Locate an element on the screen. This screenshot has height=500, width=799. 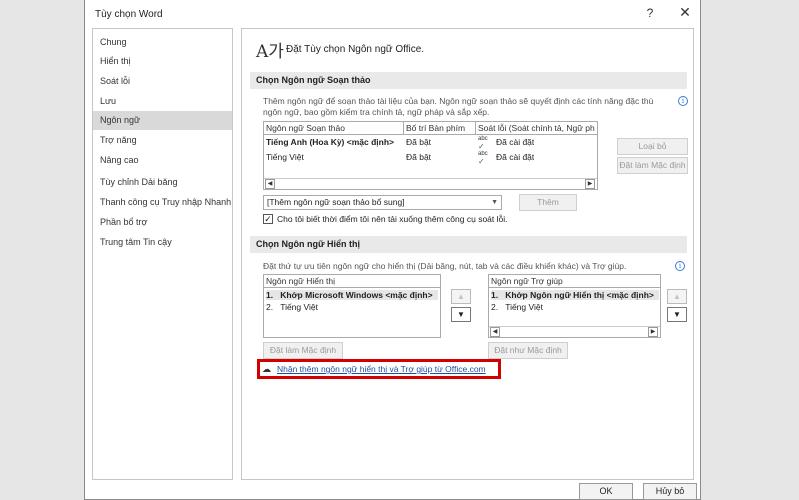
move-up-display-button: ▲ is located at coordinates (461, 296).